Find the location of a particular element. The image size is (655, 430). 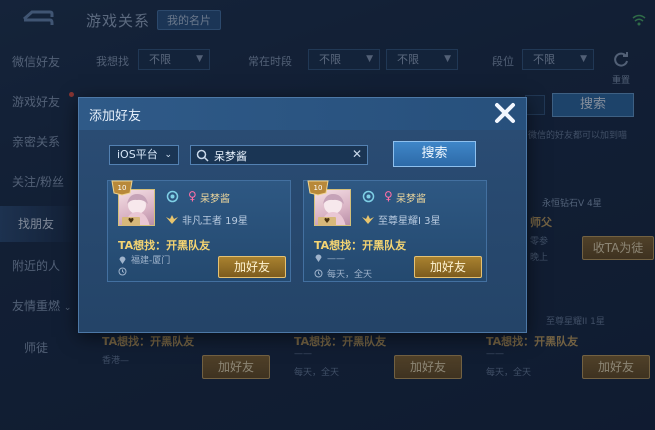

tier-row: 至尊星耀I 3星 is located at coordinates (401, 219).